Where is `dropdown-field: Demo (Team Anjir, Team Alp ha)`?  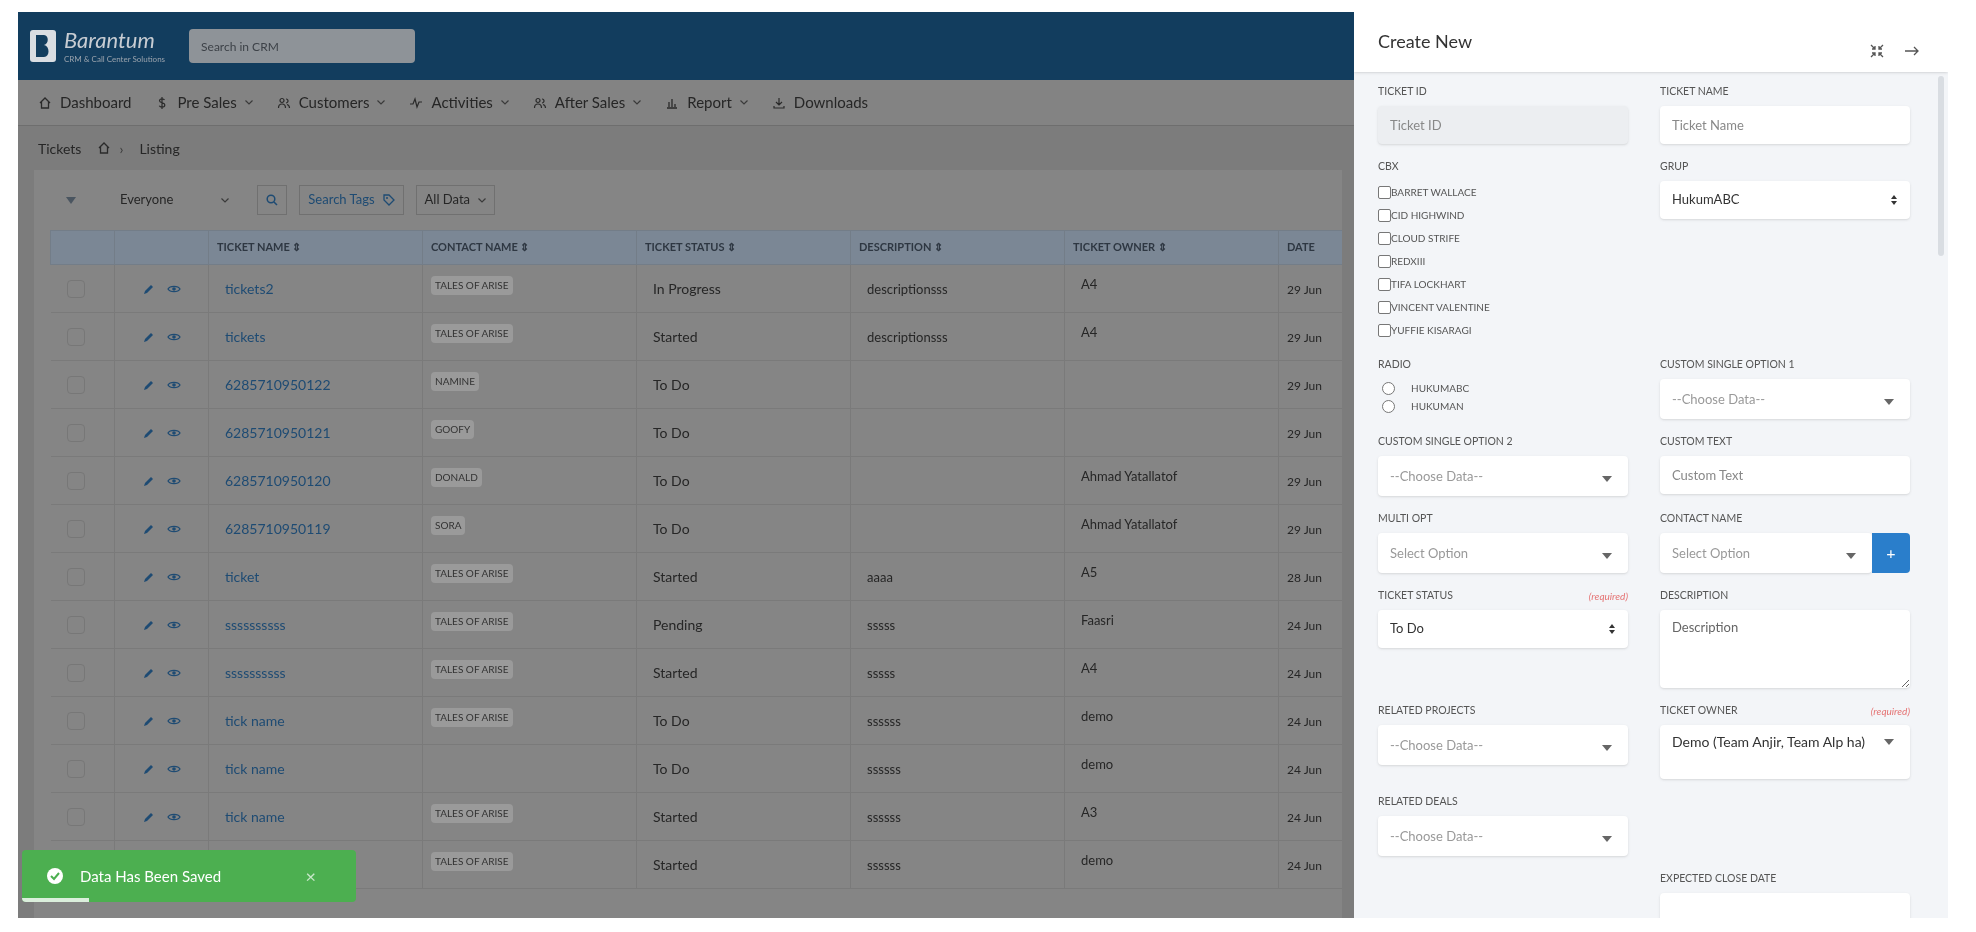
dropdown-field: Demo (Team Anjir, Team Alp ha) is located at coordinates (1785, 752).